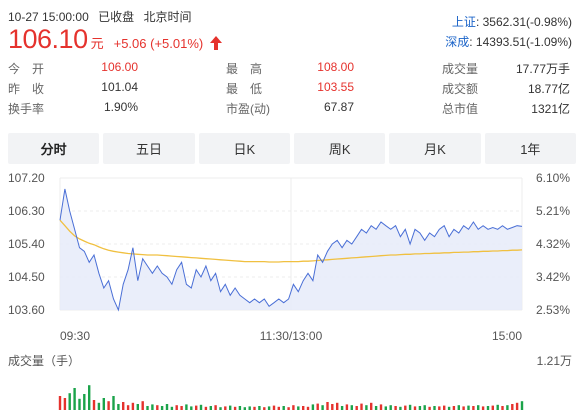  What do you see at coordinates (435, 148) in the screenshot?
I see `tab-monthly-k: 月K` at bounding box center [435, 148].